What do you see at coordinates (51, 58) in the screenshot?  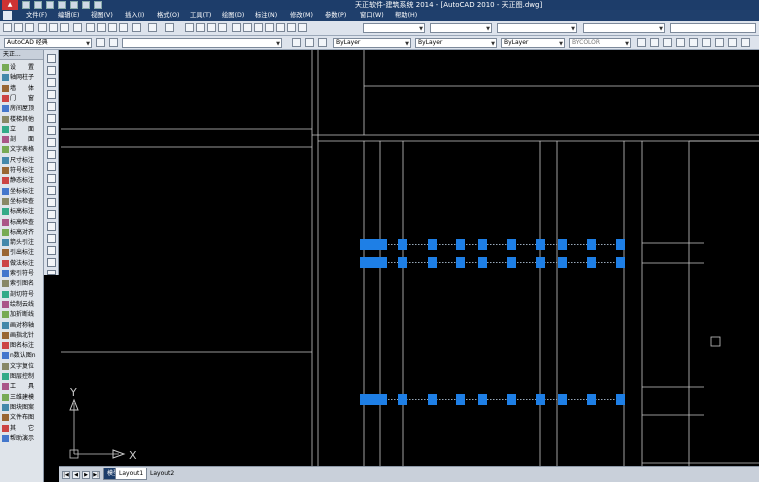 I see `line-icon` at bounding box center [51, 58].